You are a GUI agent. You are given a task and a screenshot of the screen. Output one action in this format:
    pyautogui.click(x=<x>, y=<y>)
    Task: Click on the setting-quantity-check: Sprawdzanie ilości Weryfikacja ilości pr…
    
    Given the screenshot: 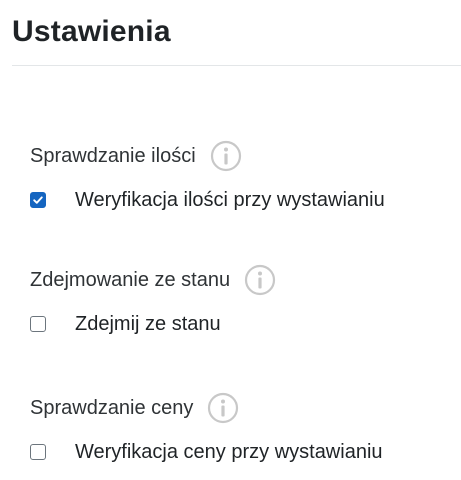 What is the action you would take?
    pyautogui.click(x=240, y=177)
    